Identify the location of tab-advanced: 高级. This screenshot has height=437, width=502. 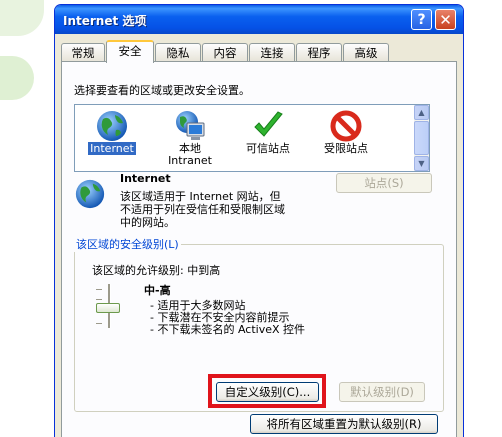
(366, 52).